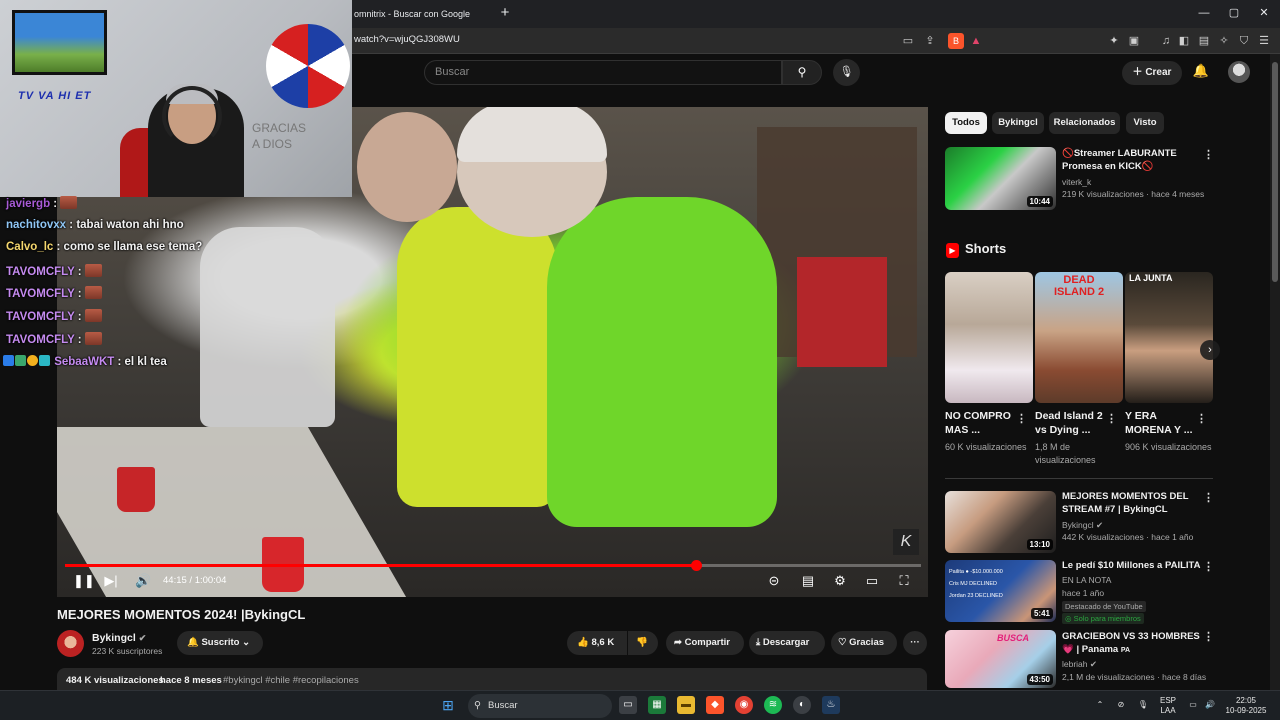 This screenshot has height=720, width=1280. I want to click on video-channel: EN LA NOTA, so click(1086, 580).